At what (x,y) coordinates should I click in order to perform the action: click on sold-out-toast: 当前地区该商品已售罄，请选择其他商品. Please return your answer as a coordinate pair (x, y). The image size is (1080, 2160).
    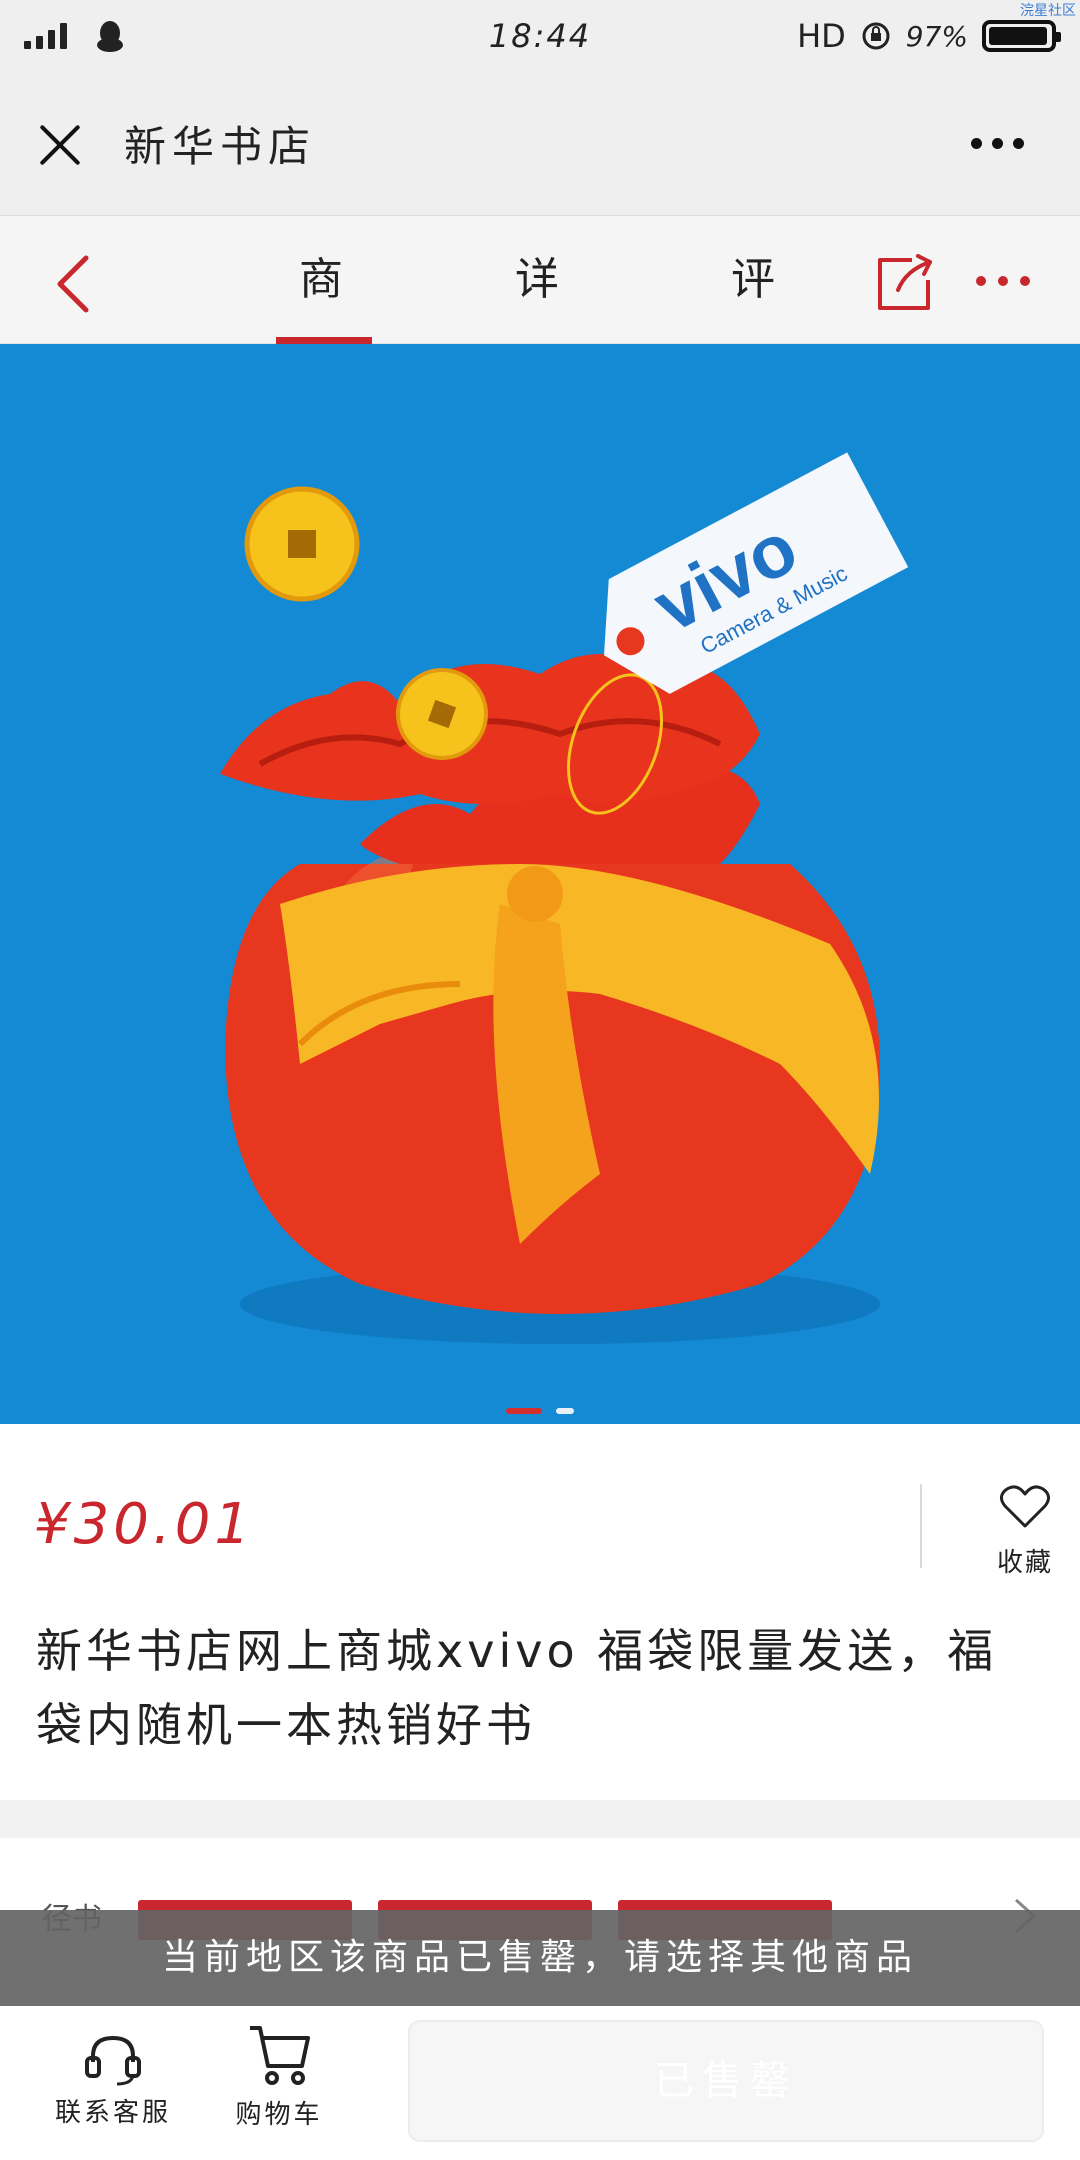
    Looking at the image, I should click on (540, 1958).